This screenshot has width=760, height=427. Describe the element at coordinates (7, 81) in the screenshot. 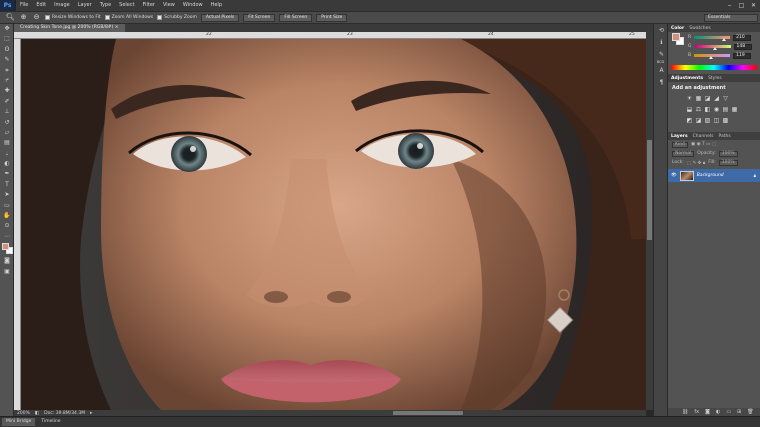

I see `eyedropper-tool-icon: ⌿` at that location.